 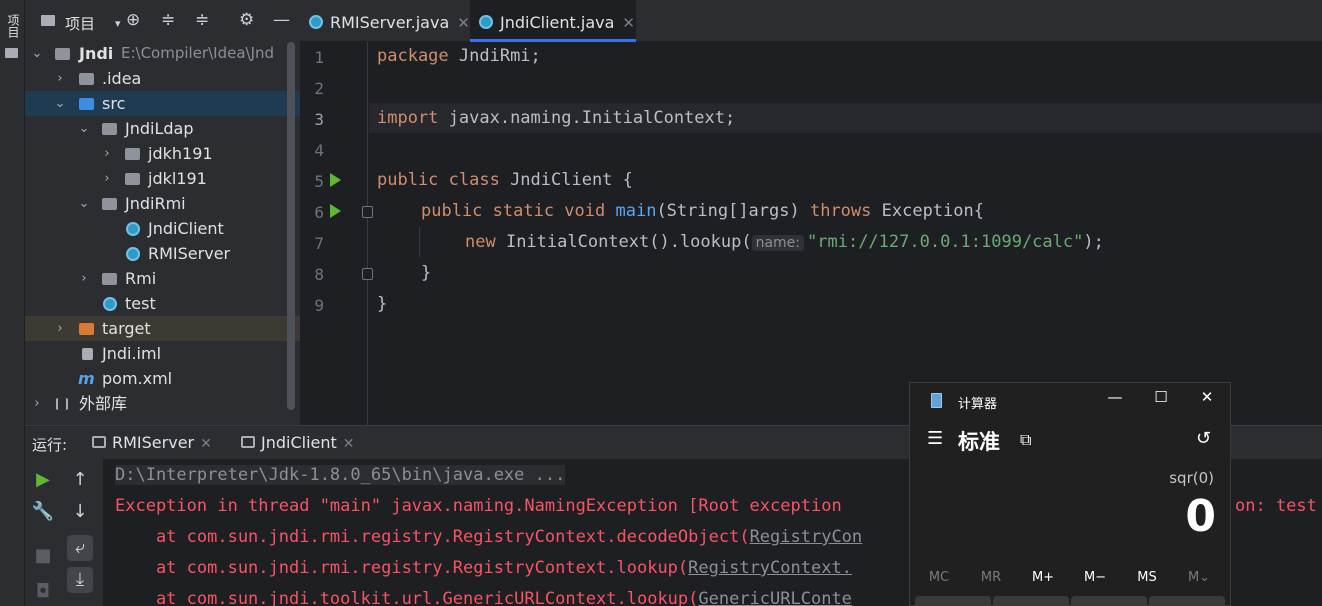 What do you see at coordinates (806, 537) in the screenshot?
I see `stack-link: RegistryCon` at bounding box center [806, 537].